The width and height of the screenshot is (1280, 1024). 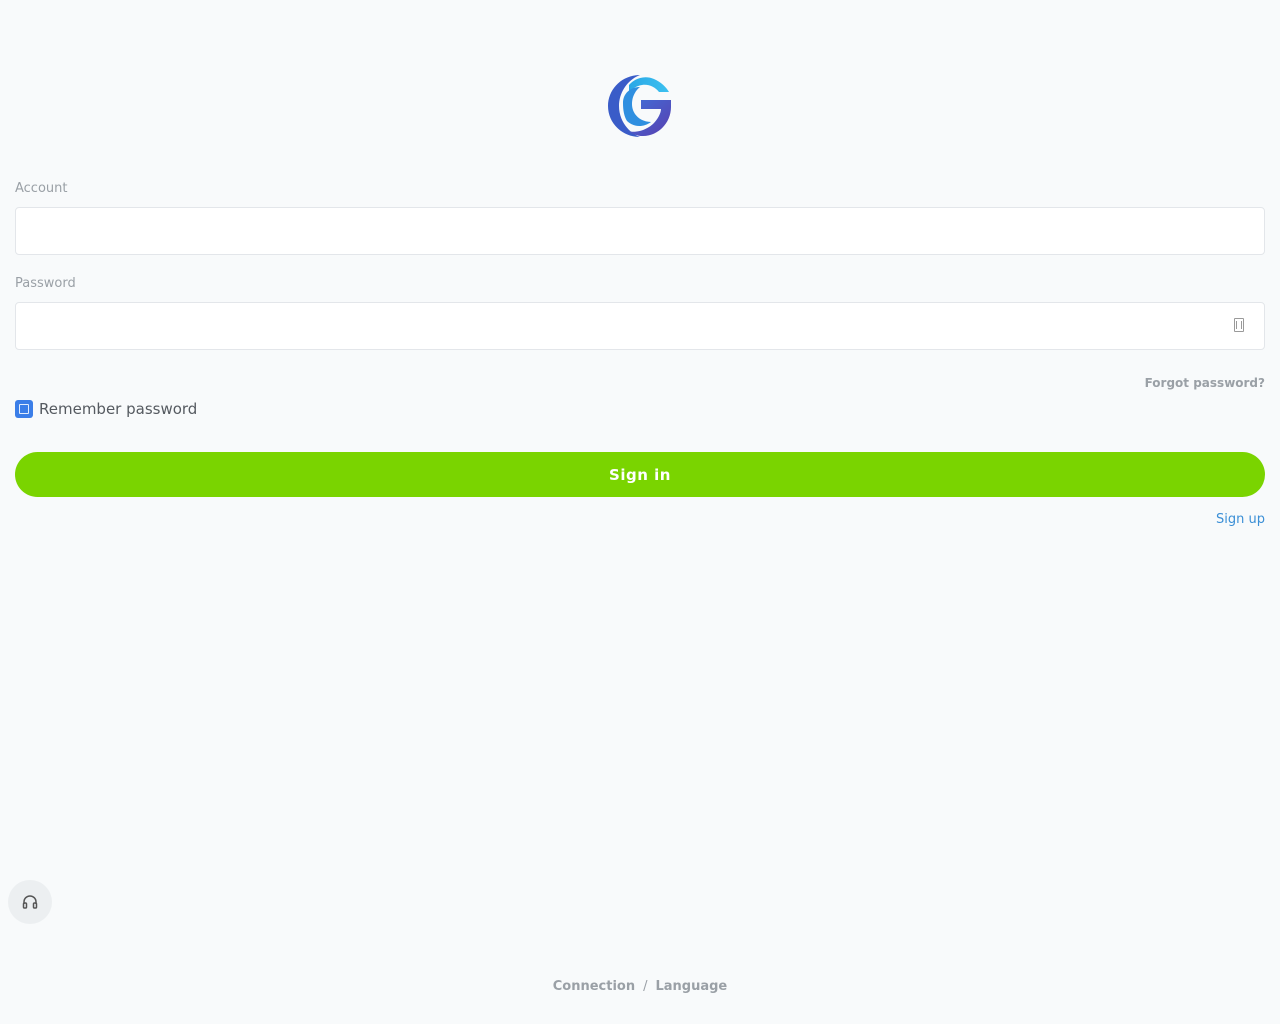 What do you see at coordinates (1239, 325) in the screenshot?
I see `eye-toggle-icon` at bounding box center [1239, 325].